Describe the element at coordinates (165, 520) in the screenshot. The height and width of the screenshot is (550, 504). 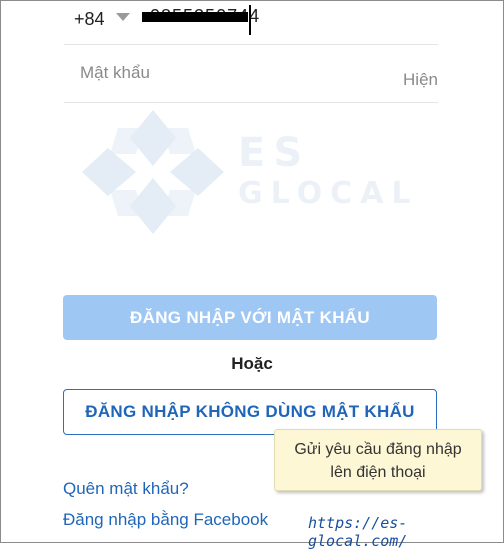
I see `facebook-login-link: Đăng nhập bằng Facebook` at that location.